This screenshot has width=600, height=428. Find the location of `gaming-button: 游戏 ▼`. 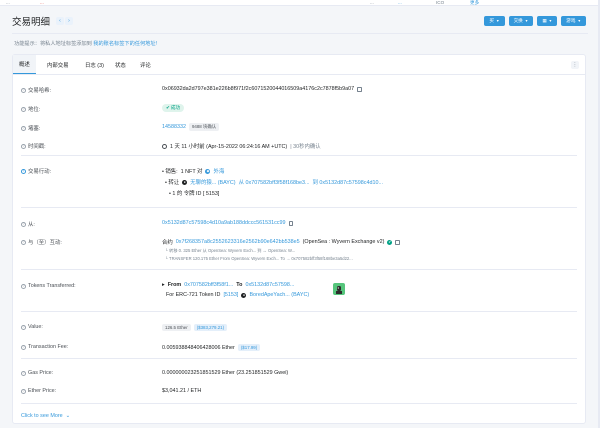

gaming-button: 游戏 ▼ is located at coordinates (573, 21).